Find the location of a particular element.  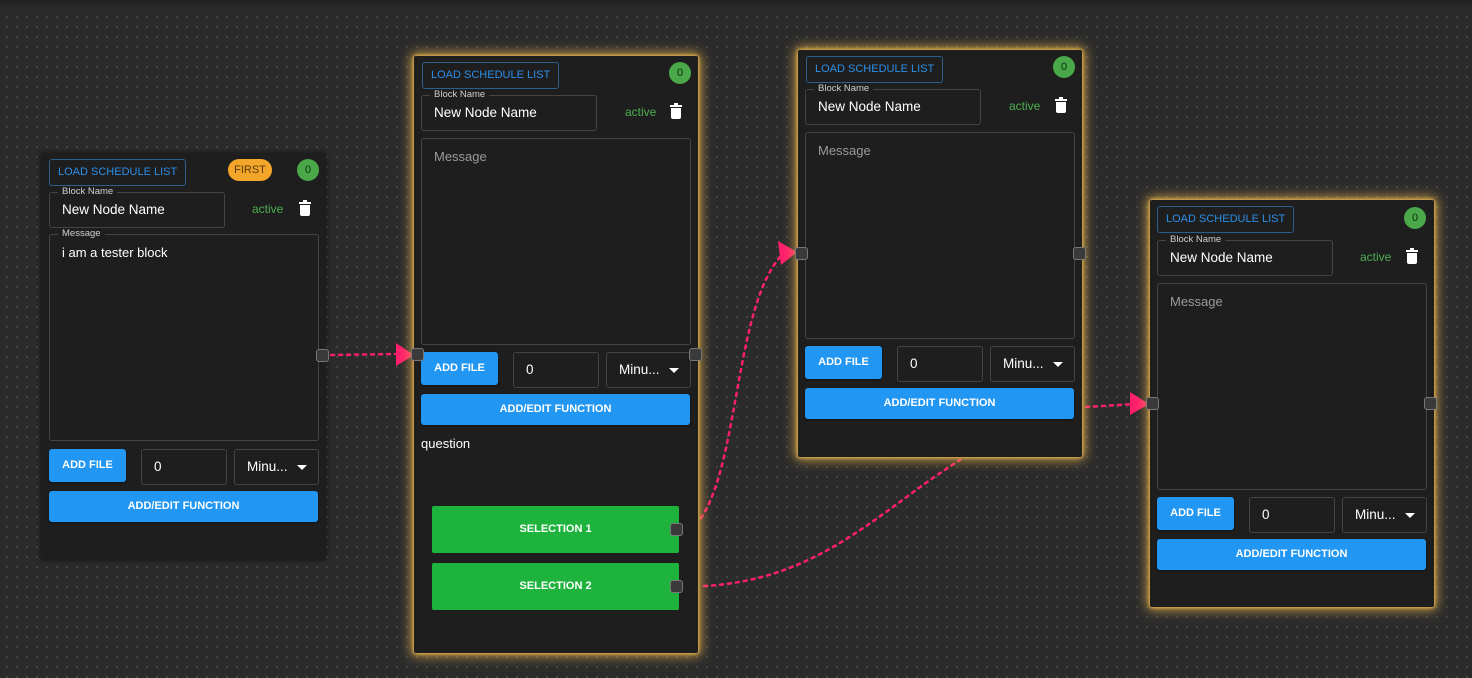

message-label: Message is located at coordinates (81, 234).